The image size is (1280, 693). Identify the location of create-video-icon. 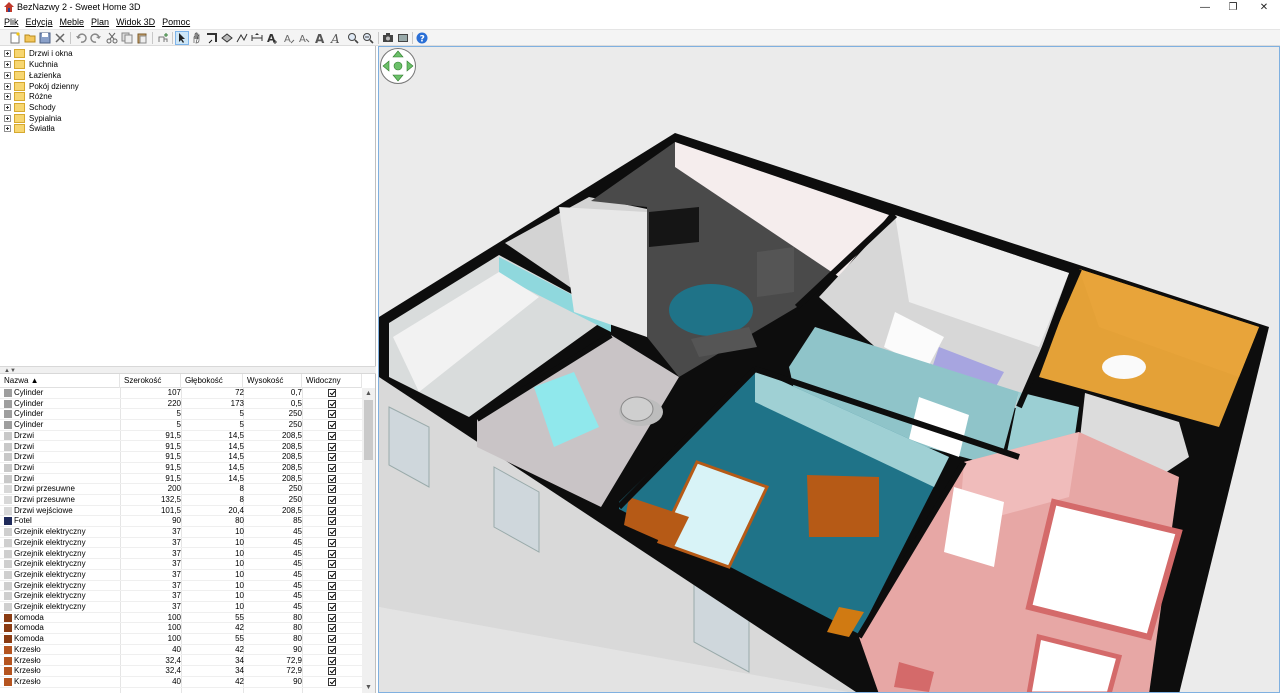
(403, 38).